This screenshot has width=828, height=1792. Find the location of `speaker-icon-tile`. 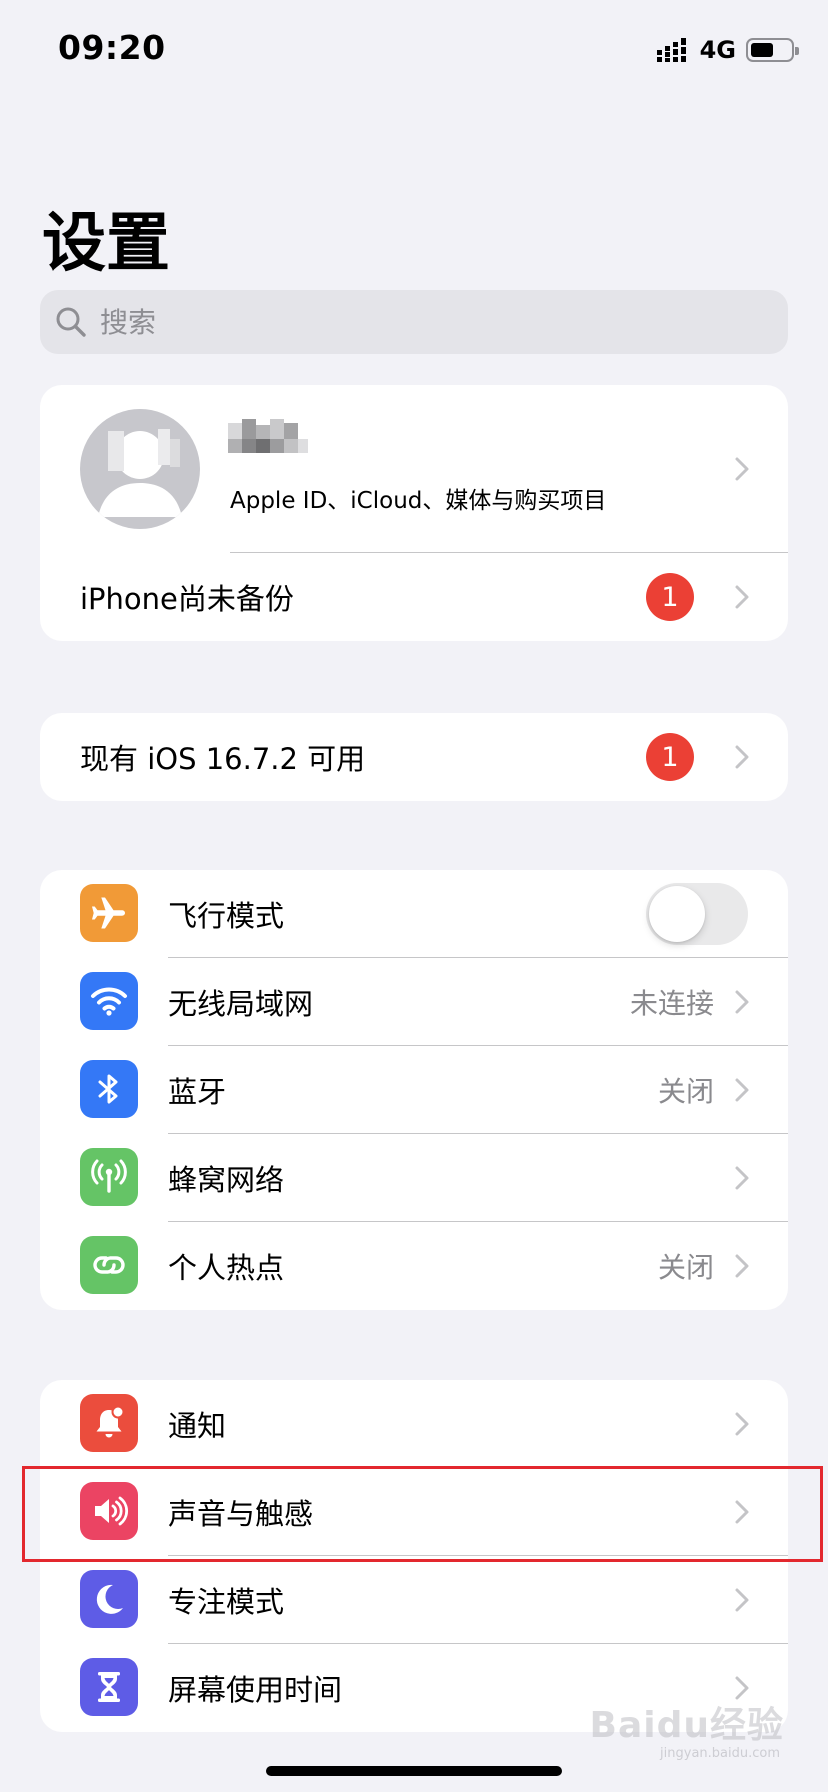

speaker-icon-tile is located at coordinates (109, 1511).